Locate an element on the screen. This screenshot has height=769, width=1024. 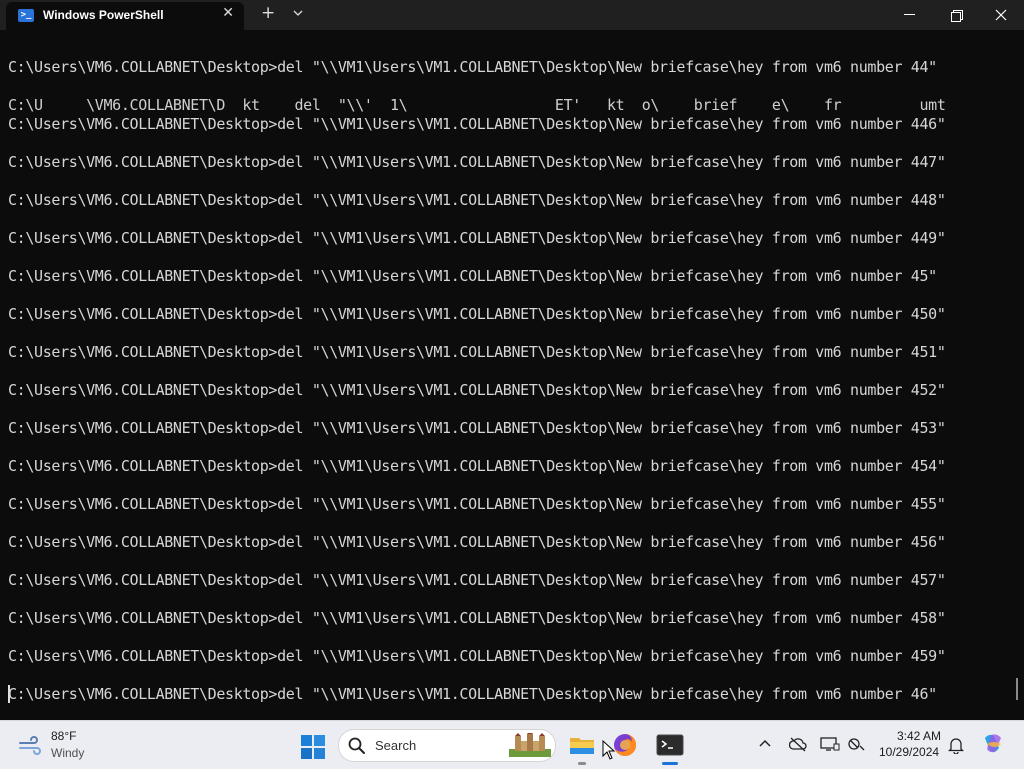
minimize-button is located at coordinates (909, 15).